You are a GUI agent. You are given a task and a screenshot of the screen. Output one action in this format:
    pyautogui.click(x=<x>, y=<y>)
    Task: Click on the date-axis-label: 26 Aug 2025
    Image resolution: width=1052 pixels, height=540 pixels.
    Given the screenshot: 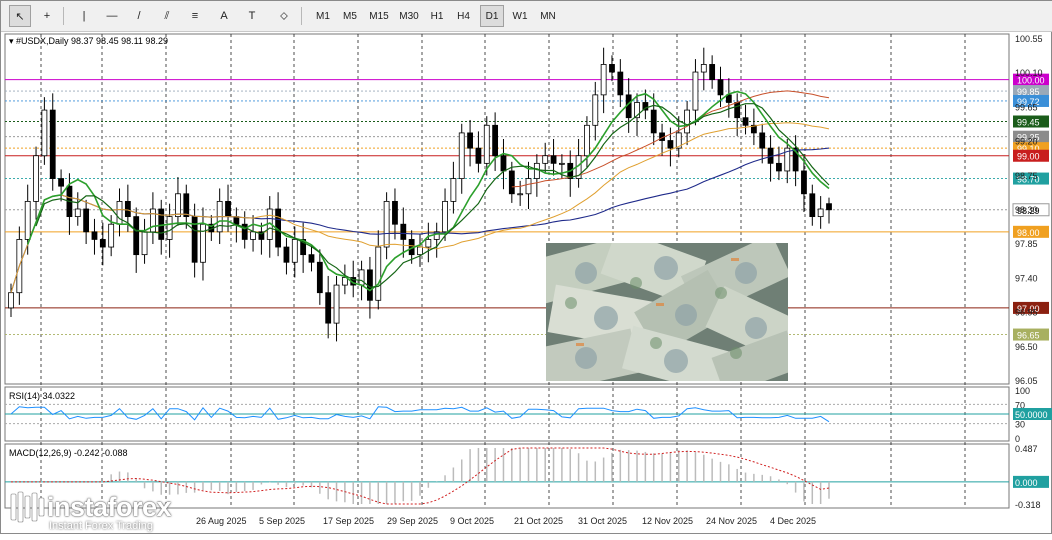 What is the action you would take?
    pyautogui.click(x=221, y=521)
    